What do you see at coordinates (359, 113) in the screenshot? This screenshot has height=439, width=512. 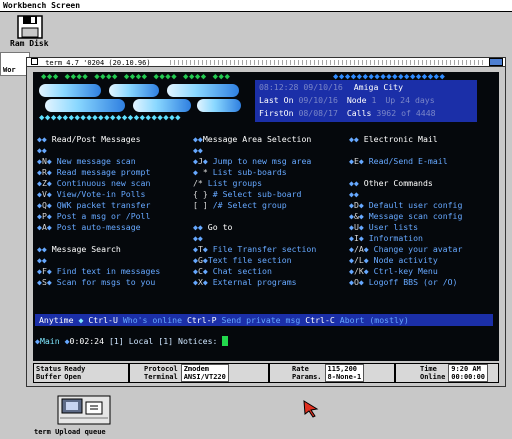 I see `info-calls-label: Calls` at bounding box center [359, 113].